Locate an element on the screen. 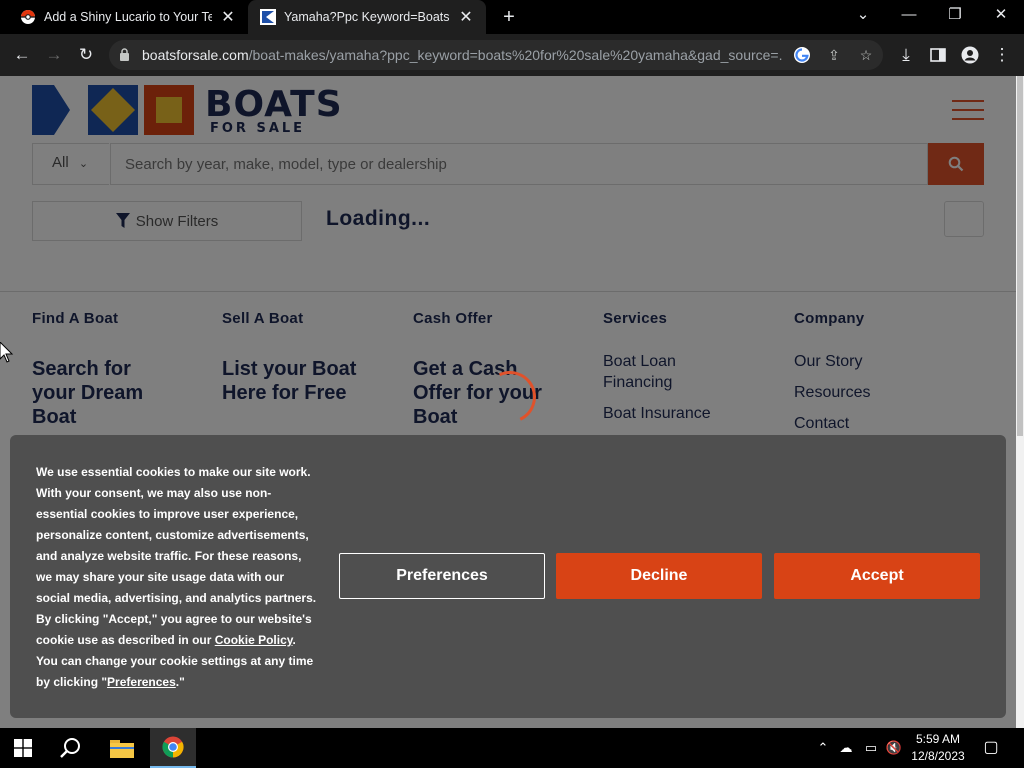  tab-title: Yamaha?Ppc Keyword=Boats%20 is located at coordinates (367, 17).